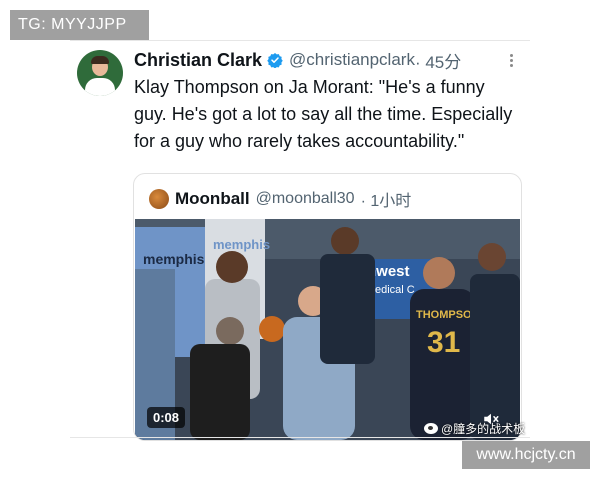 The image size is (600, 480). I want to click on author-name: Christian Clark, so click(198, 60).